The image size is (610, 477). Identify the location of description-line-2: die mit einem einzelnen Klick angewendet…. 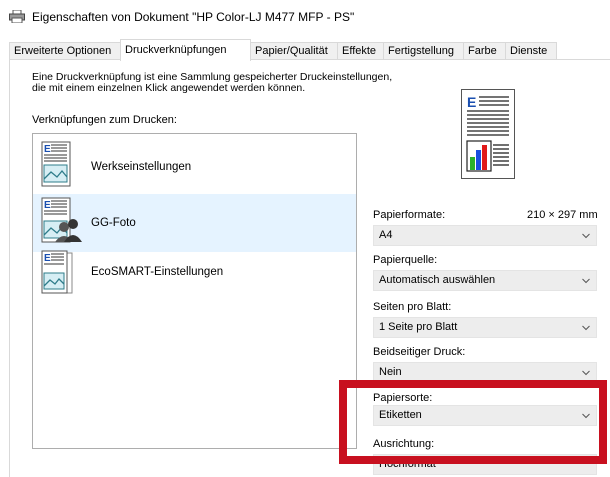
(169, 88).